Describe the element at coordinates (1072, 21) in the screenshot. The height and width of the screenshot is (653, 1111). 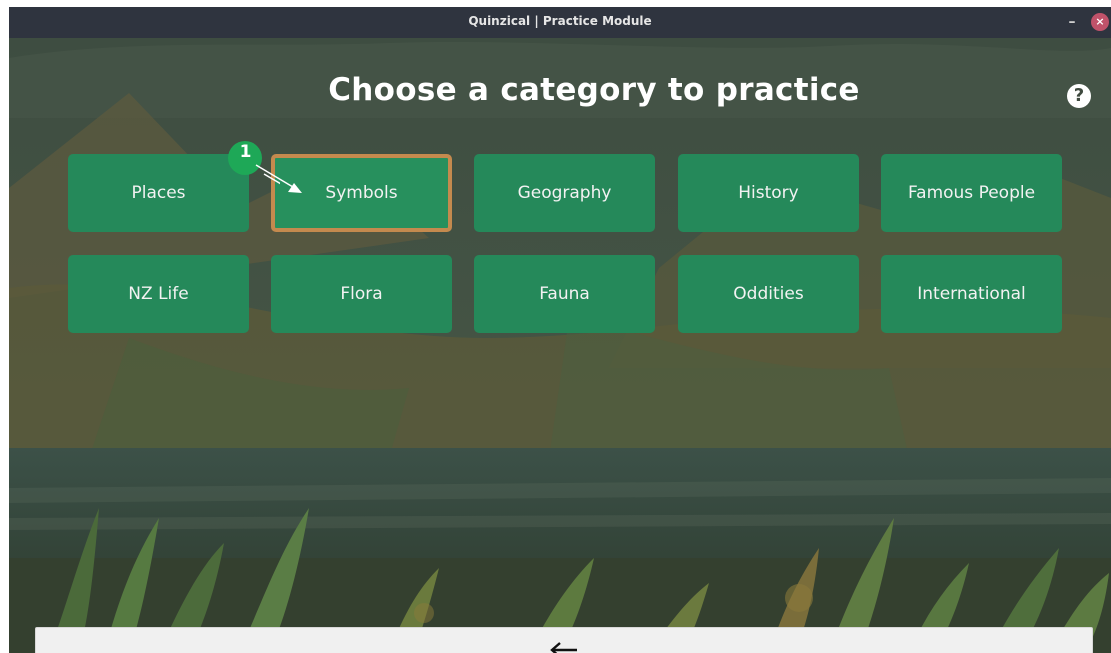
I see `minimize-icon: –` at that location.